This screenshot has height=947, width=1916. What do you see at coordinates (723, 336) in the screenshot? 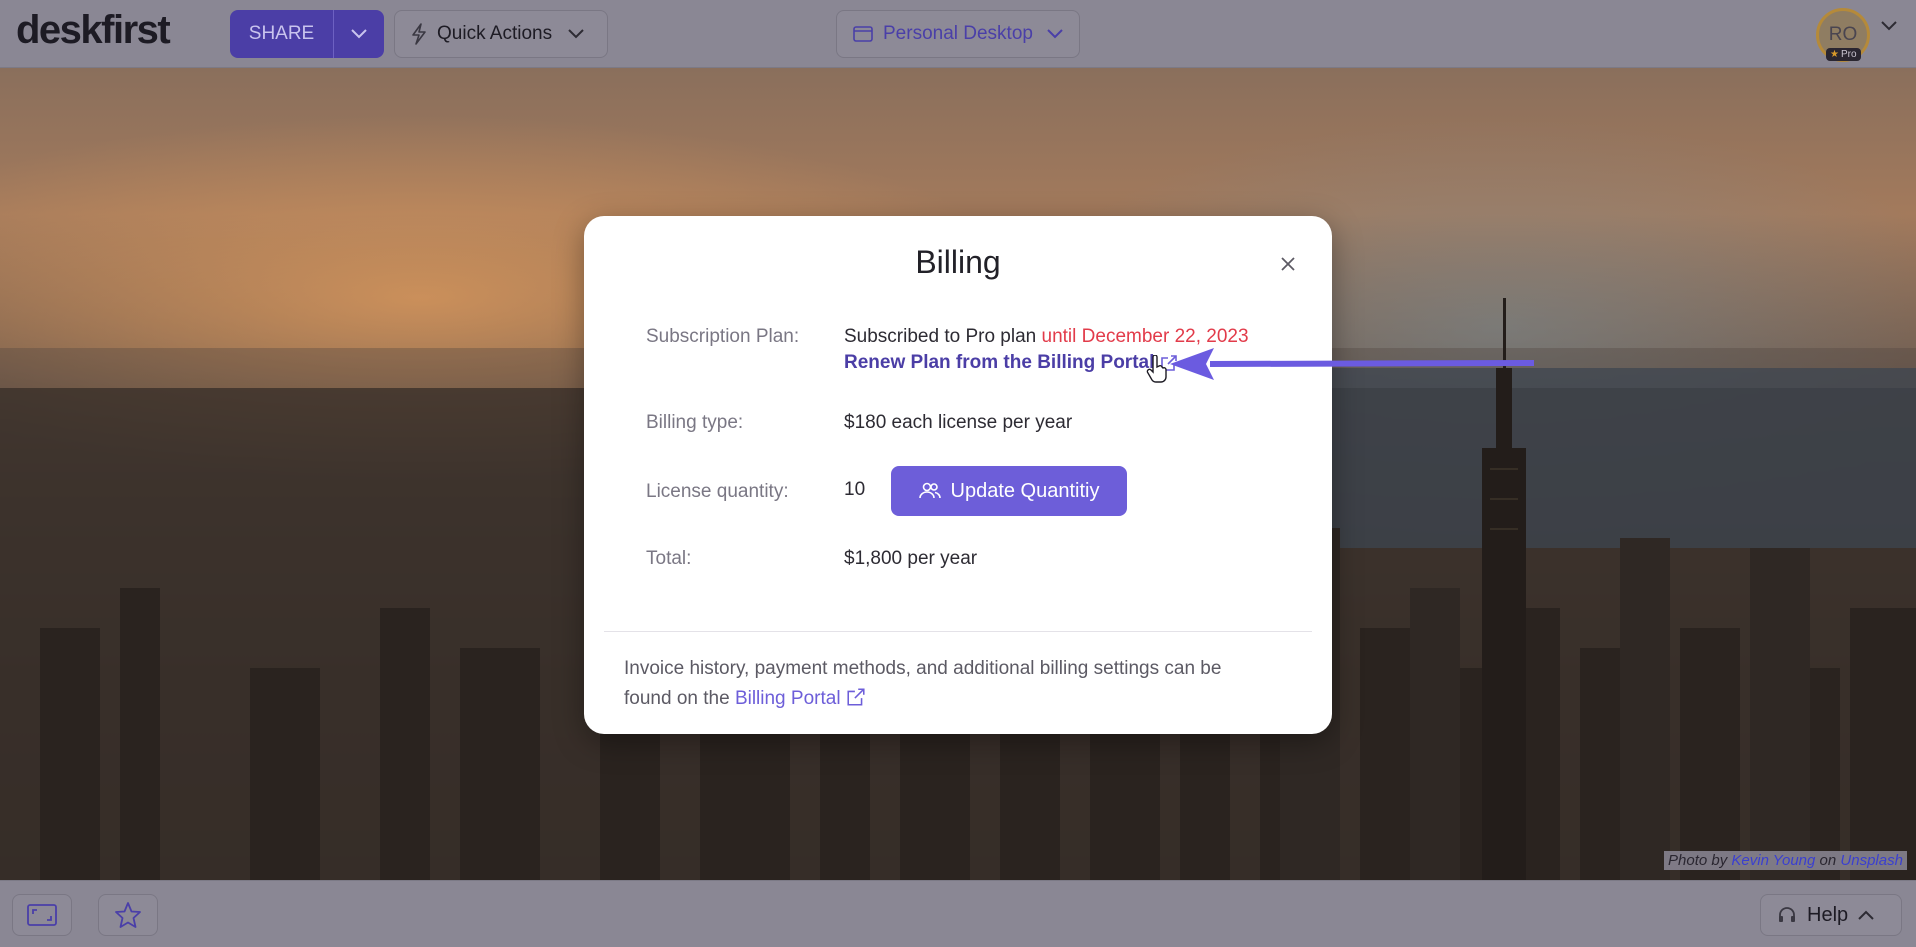
I see `subscription-plan-label: Subscription Plan:` at bounding box center [723, 336].